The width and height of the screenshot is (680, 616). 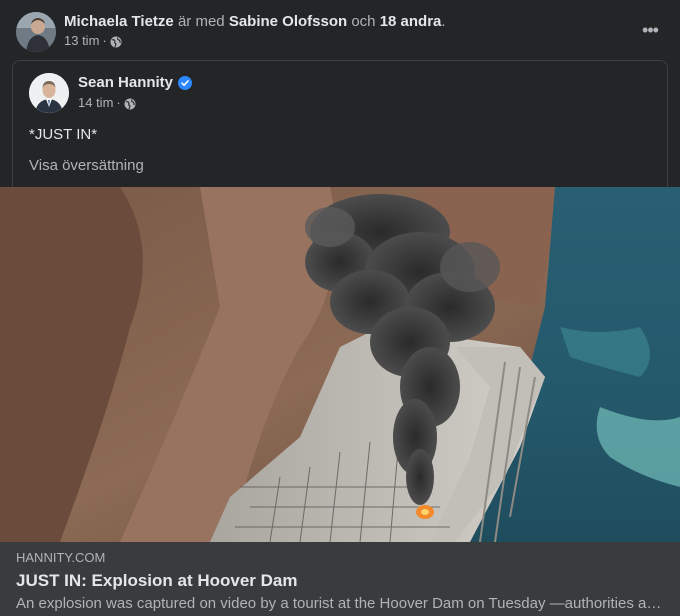 I want to click on post-meta: 13 tim ·, so click(x=93, y=41).